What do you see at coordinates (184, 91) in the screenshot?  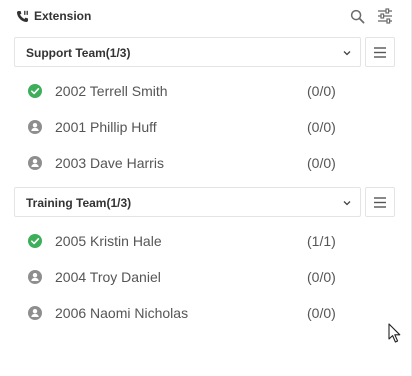 I see `list-item: 2002 Terrell Smith (0/0)` at bounding box center [184, 91].